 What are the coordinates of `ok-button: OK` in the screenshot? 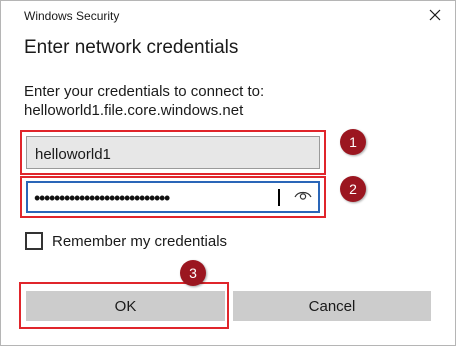 It's located at (125, 306).